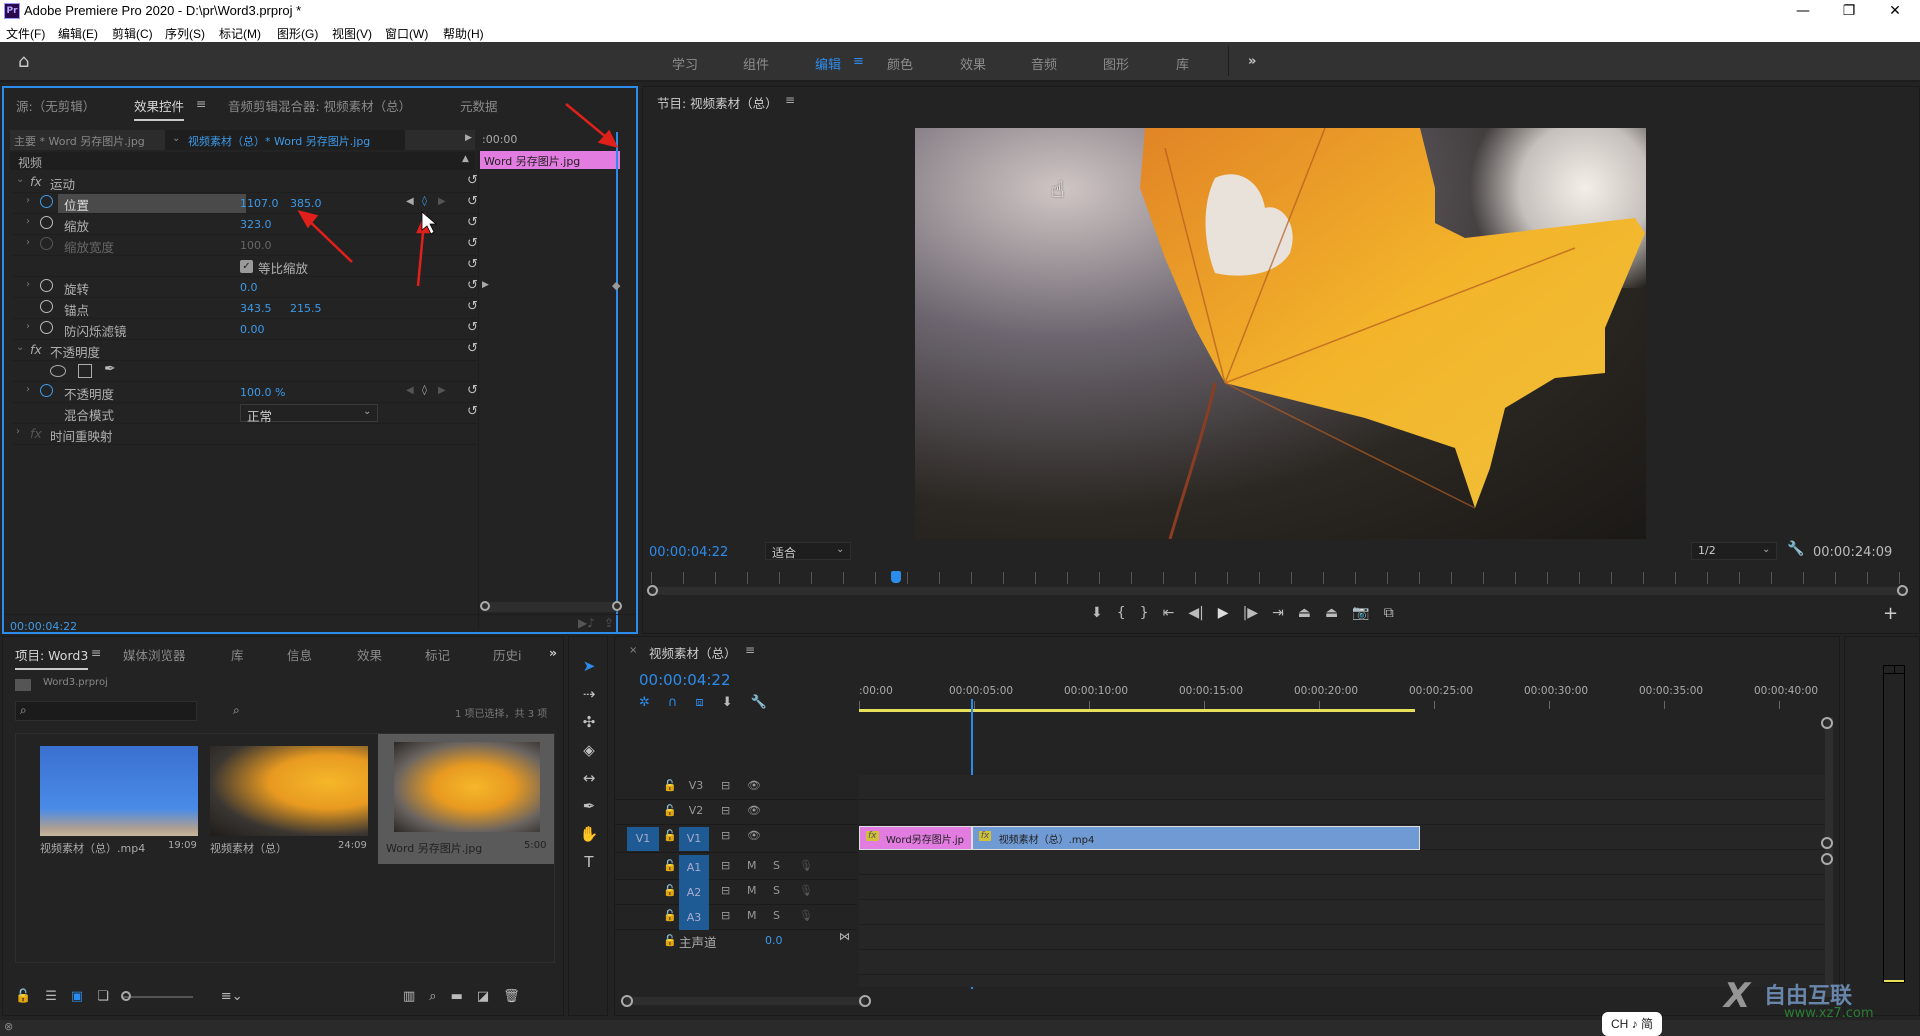  Describe the element at coordinates (774, 940) in the screenshot. I see `master-volume-value: 0.0` at that location.